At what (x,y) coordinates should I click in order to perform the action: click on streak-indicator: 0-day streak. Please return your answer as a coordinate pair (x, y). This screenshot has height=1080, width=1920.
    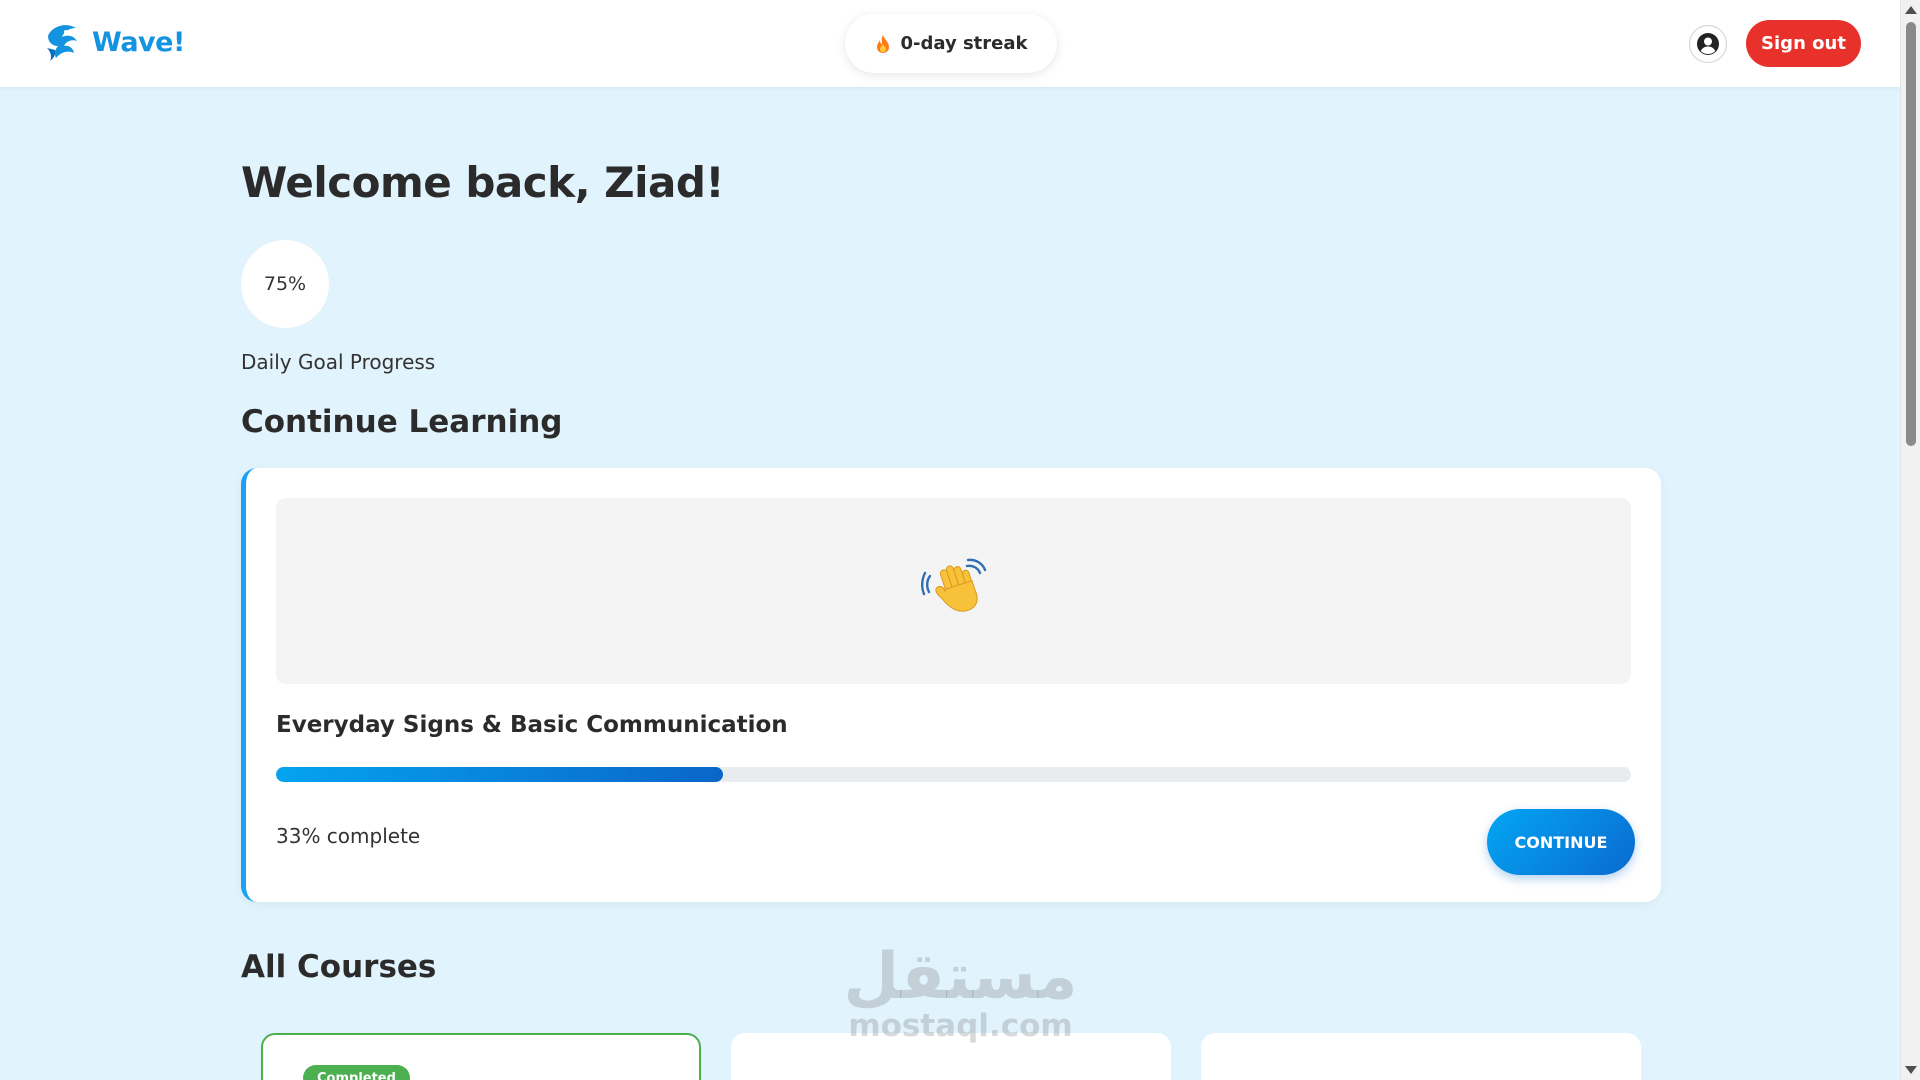
    Looking at the image, I should click on (951, 43).